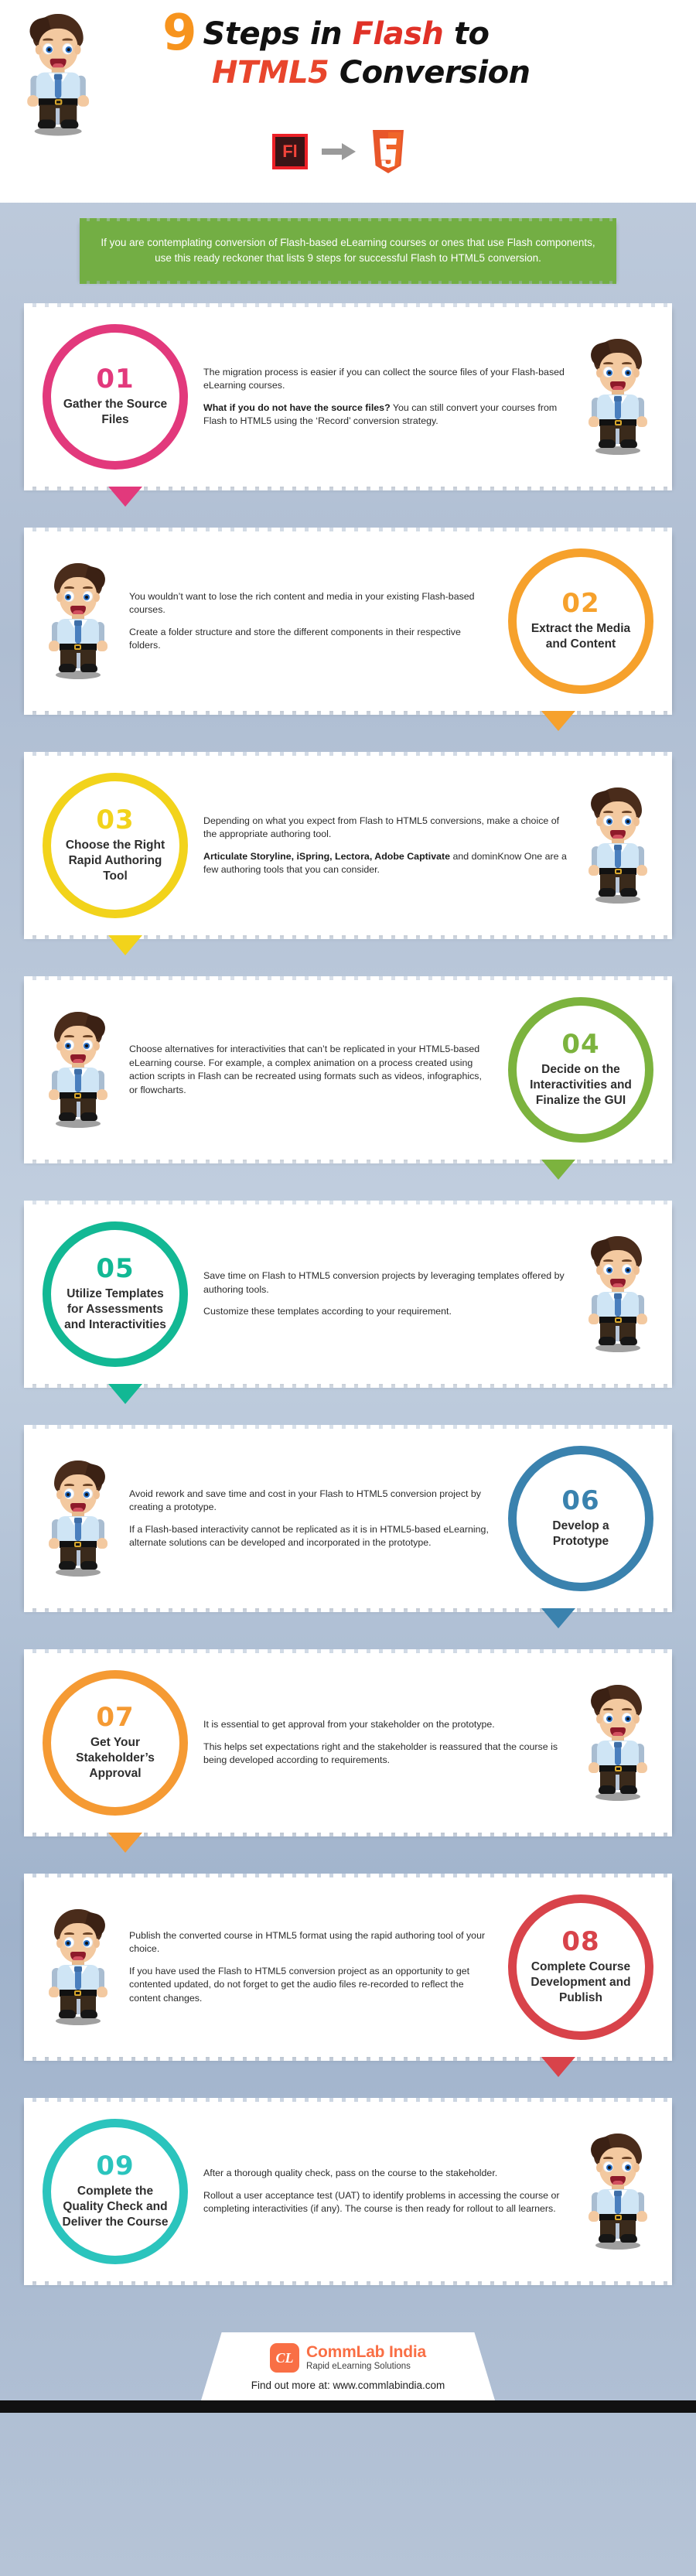 Image resolution: width=696 pixels, height=2576 pixels. What do you see at coordinates (115, 820) in the screenshot?
I see `step-number: 03` at bounding box center [115, 820].